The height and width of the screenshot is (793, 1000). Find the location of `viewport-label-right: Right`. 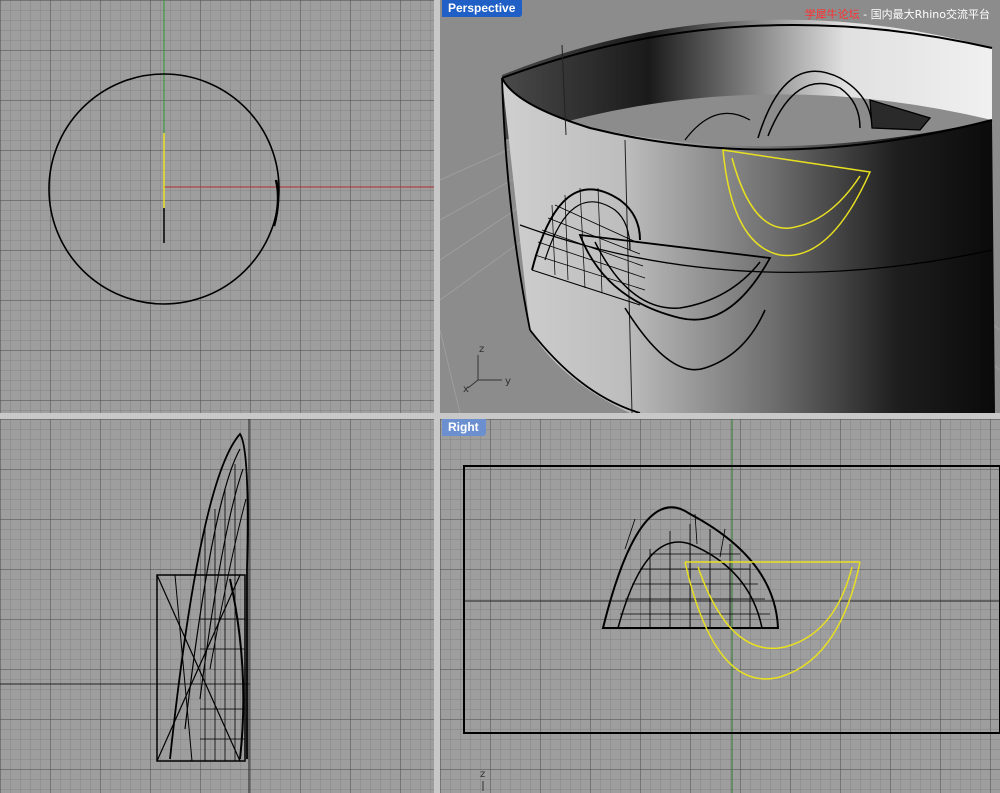

viewport-label-right: Right is located at coordinates (464, 427).